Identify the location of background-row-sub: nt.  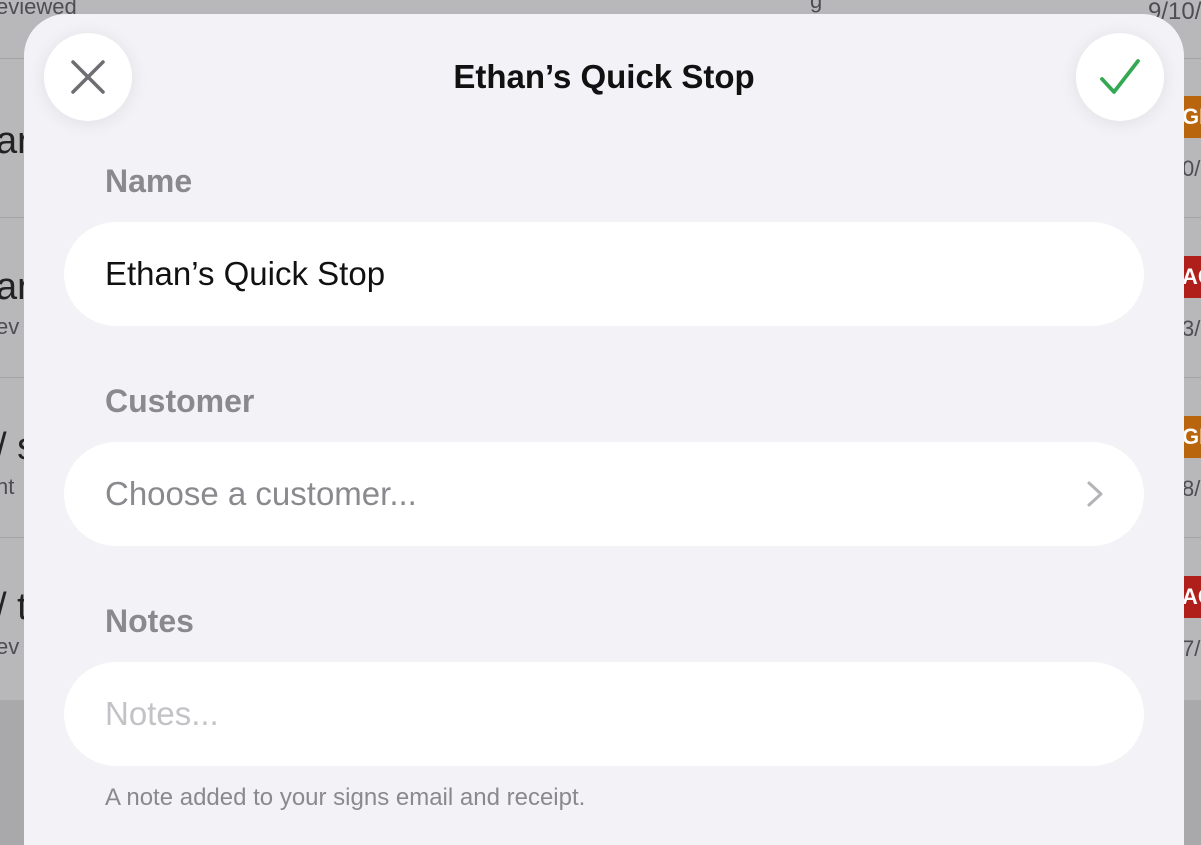
(7, 486).